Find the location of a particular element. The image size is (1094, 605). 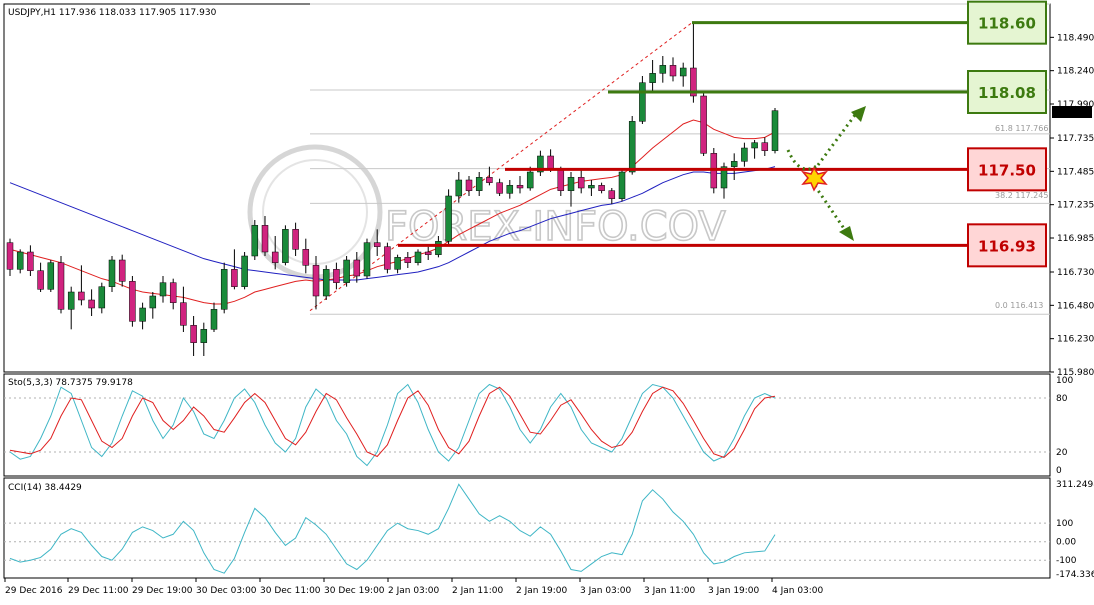

level-label-0: 118.60 is located at coordinates (1007, 24).